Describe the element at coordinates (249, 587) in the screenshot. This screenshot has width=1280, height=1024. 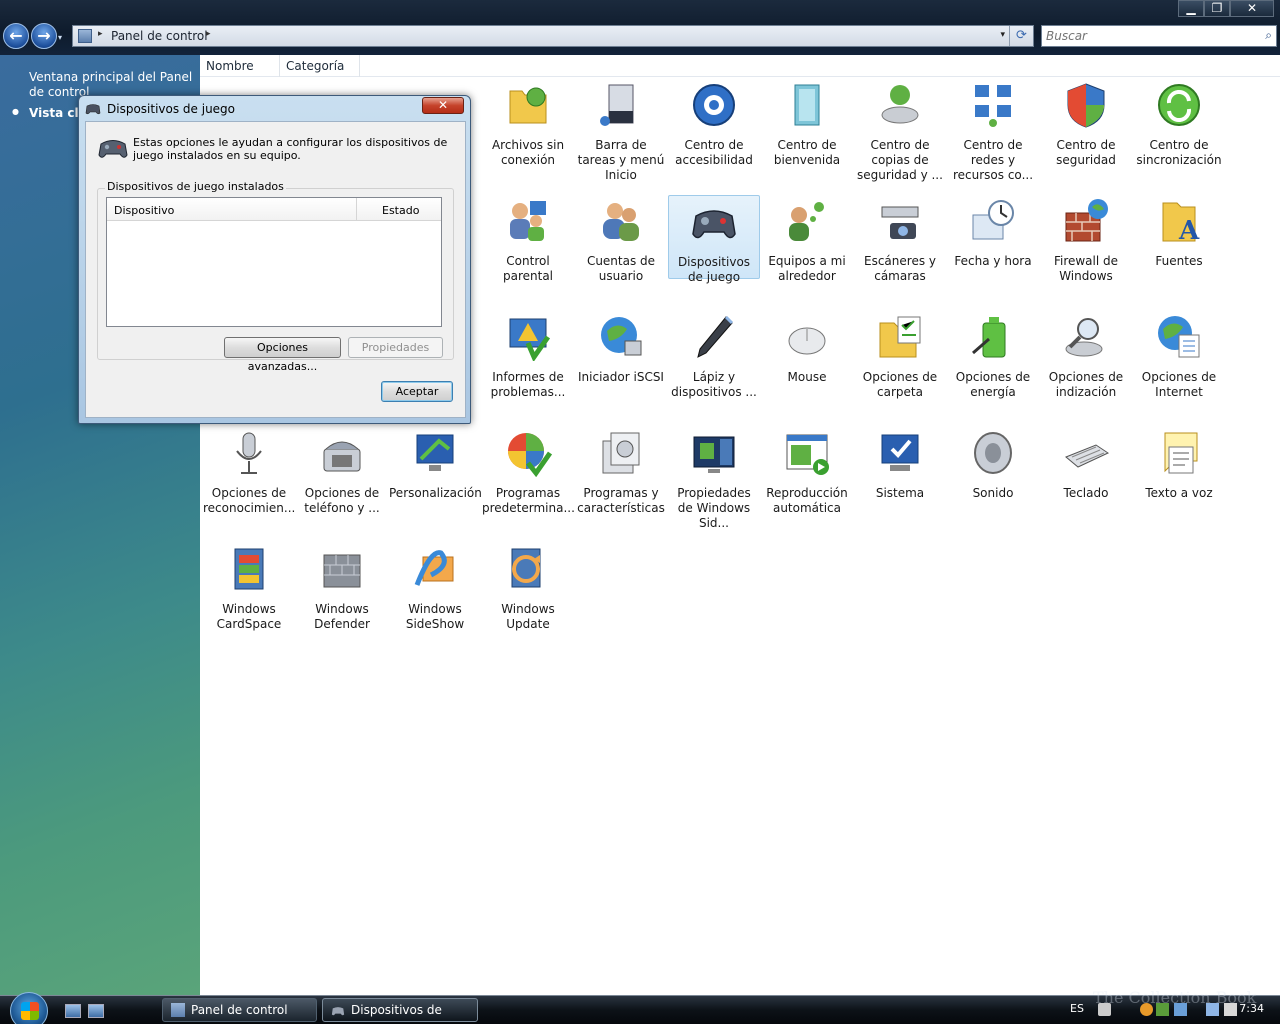
I see `control-panel-item: Windows CardSpace` at that location.